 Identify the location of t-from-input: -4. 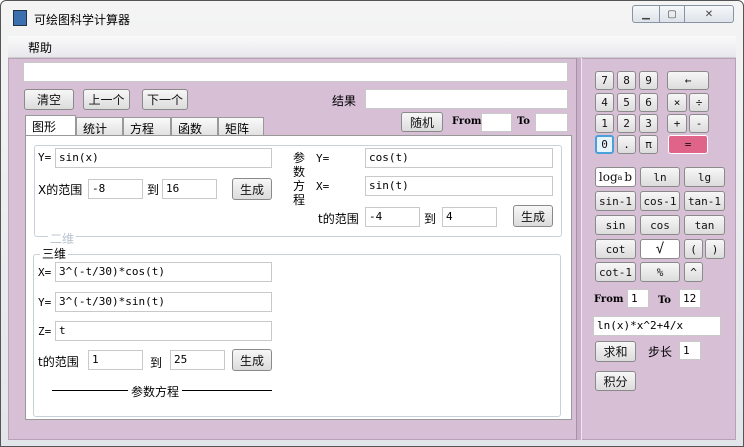
(392, 217).